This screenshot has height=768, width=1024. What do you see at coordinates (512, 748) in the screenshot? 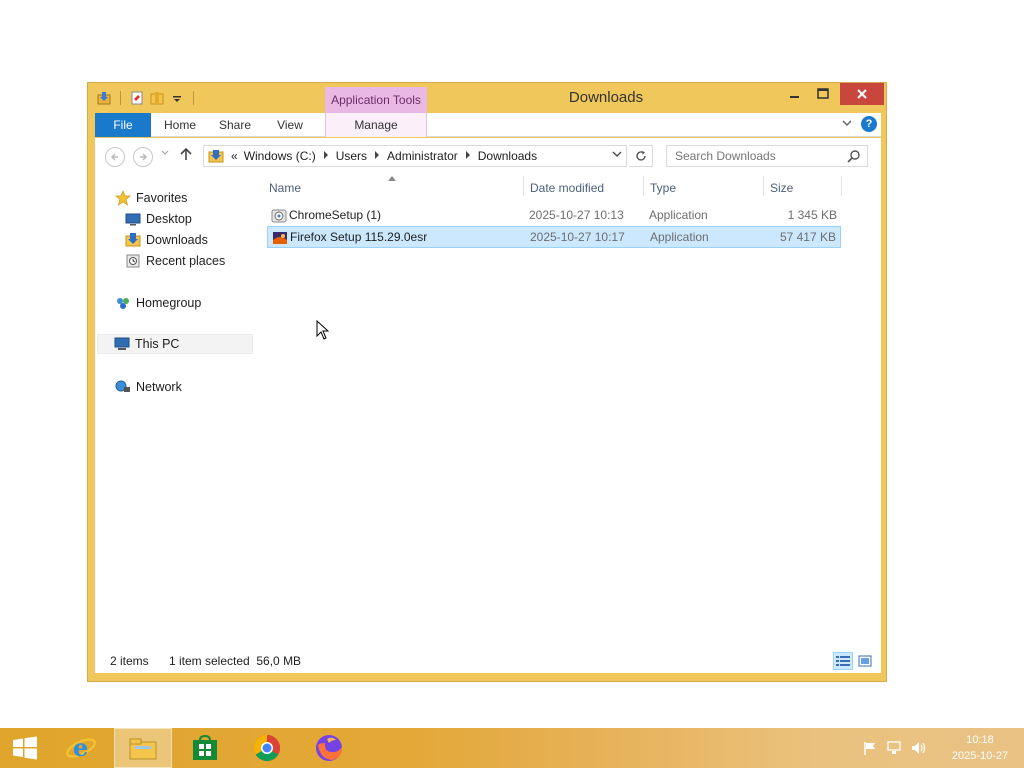
I see `taskbar: e 10:18 2025-10-27` at bounding box center [512, 748].